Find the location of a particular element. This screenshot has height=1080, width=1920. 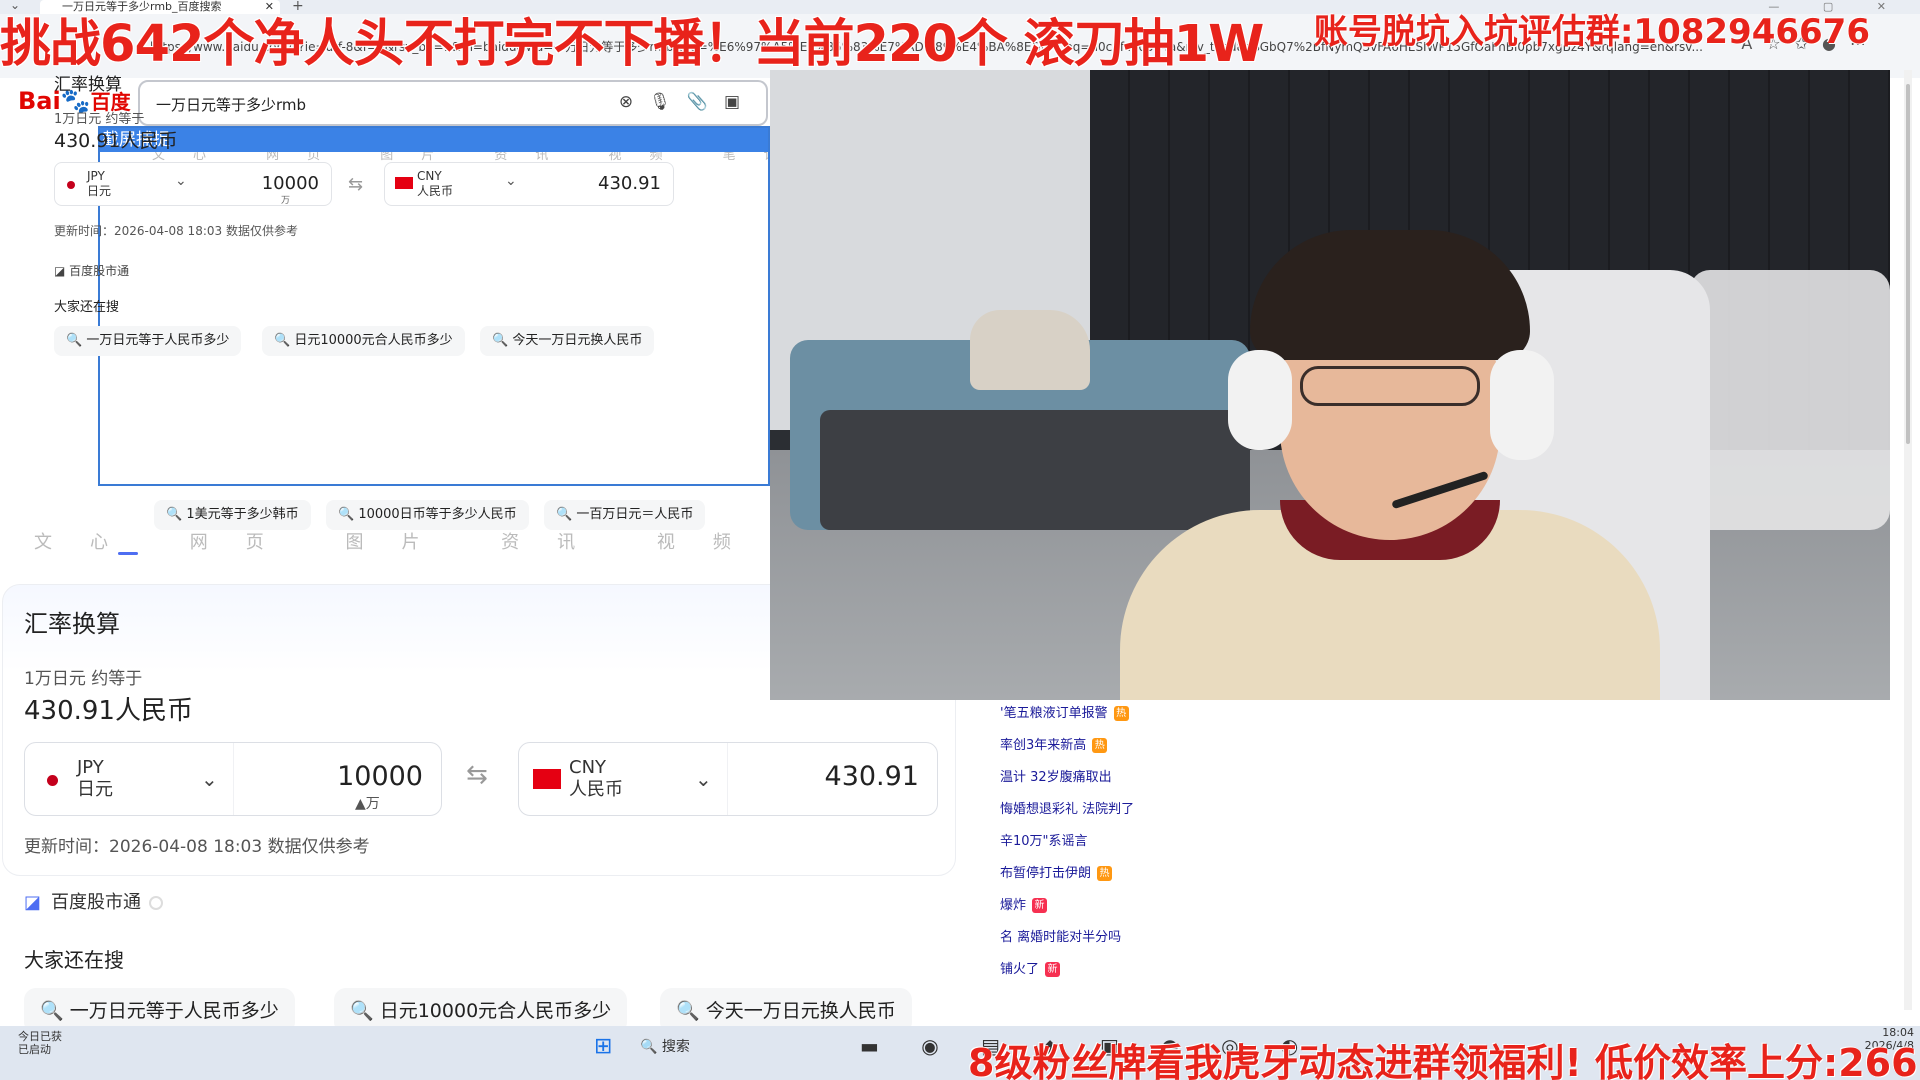

to-currency-row: CNY 人民币 ⌄ 430.91 is located at coordinates (728, 779).